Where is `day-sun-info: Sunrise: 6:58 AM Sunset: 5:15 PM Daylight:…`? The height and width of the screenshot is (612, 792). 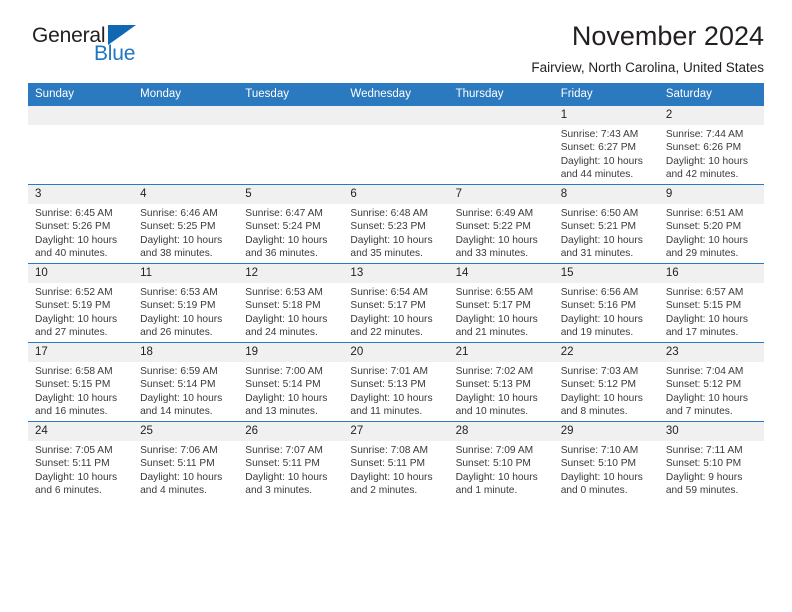
day-sun-info: Sunrise: 6:58 AM Sunset: 5:15 PM Daylight:… is located at coordinates (80, 390).